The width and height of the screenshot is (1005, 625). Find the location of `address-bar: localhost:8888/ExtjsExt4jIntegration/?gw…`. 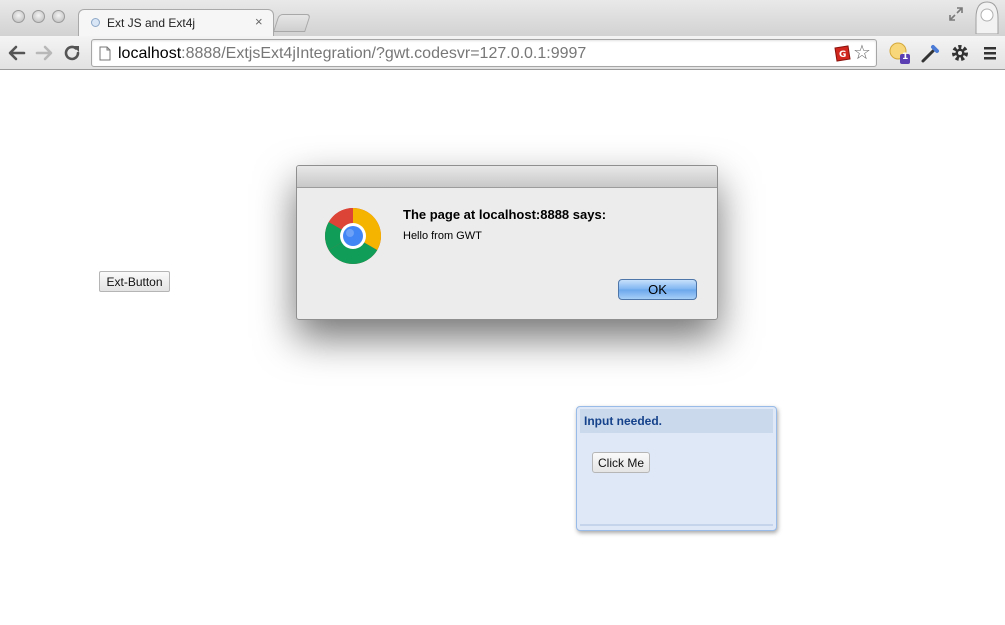

address-bar: localhost:8888/ExtjsExt4jIntegration/?gw… is located at coordinates (484, 53).